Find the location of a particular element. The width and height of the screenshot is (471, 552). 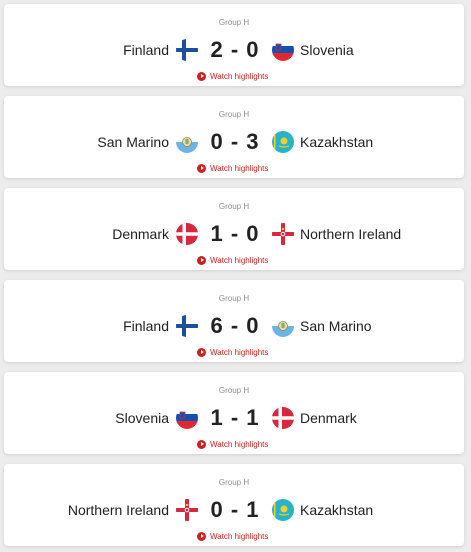

home-team-name: Northern Ireland is located at coordinates (118, 510).